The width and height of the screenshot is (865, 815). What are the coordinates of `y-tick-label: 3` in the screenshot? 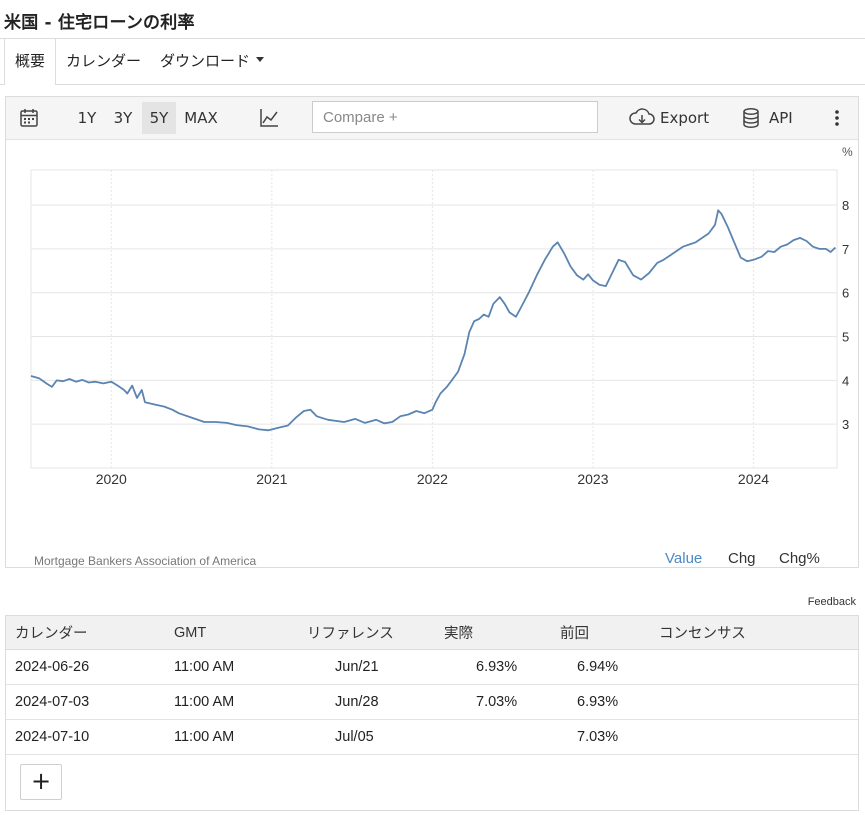 It's located at (845, 424).